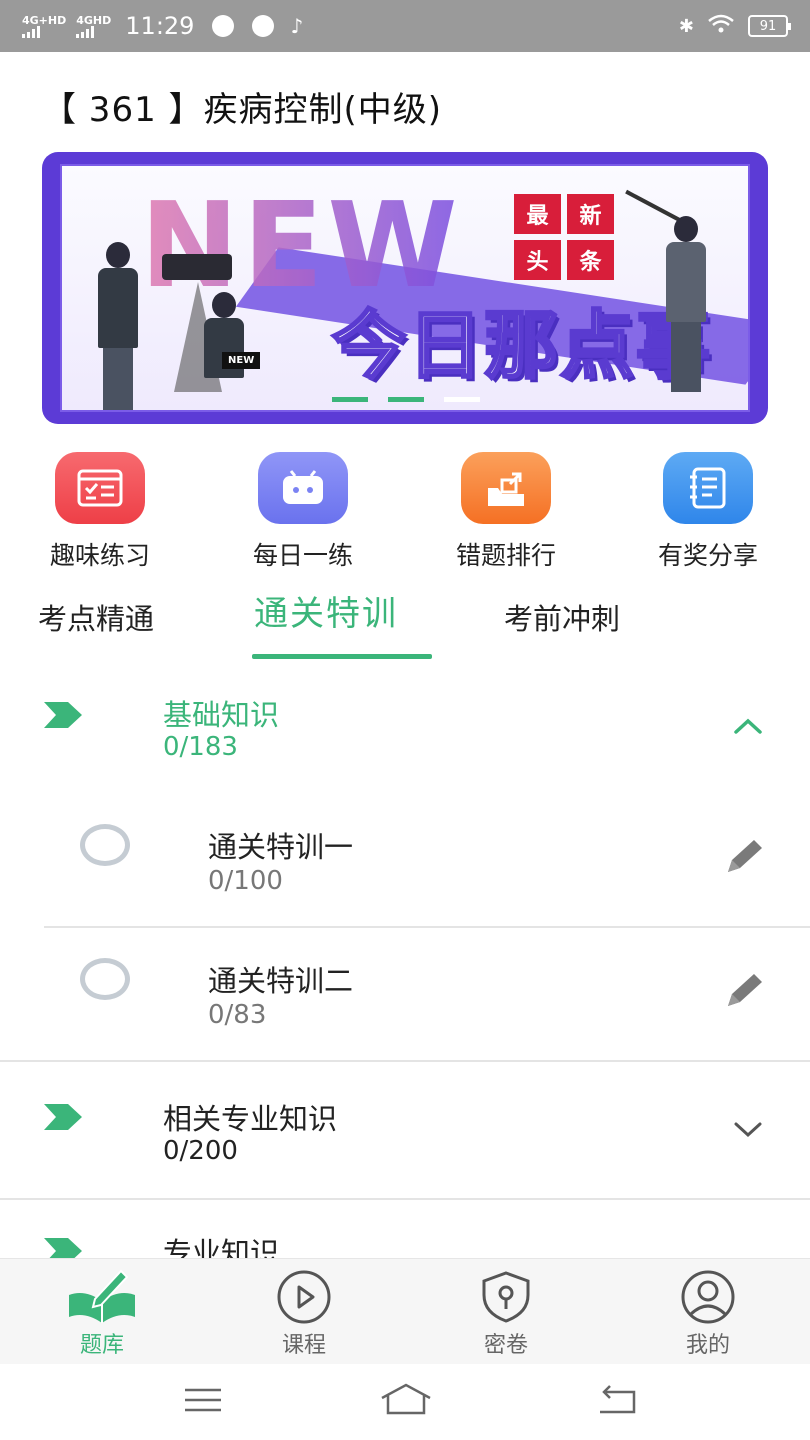  I want to click on network-signal-icon: 4G+HD, so click(44, 26).